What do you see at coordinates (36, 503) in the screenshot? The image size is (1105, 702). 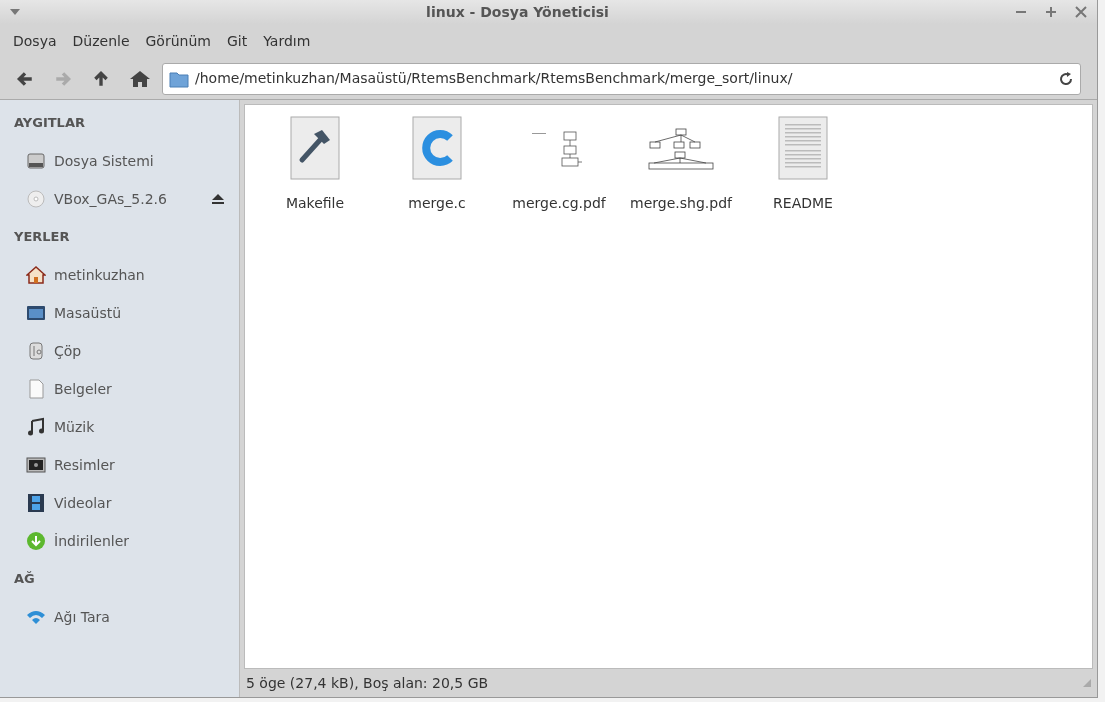 I see `film-icon` at bounding box center [36, 503].